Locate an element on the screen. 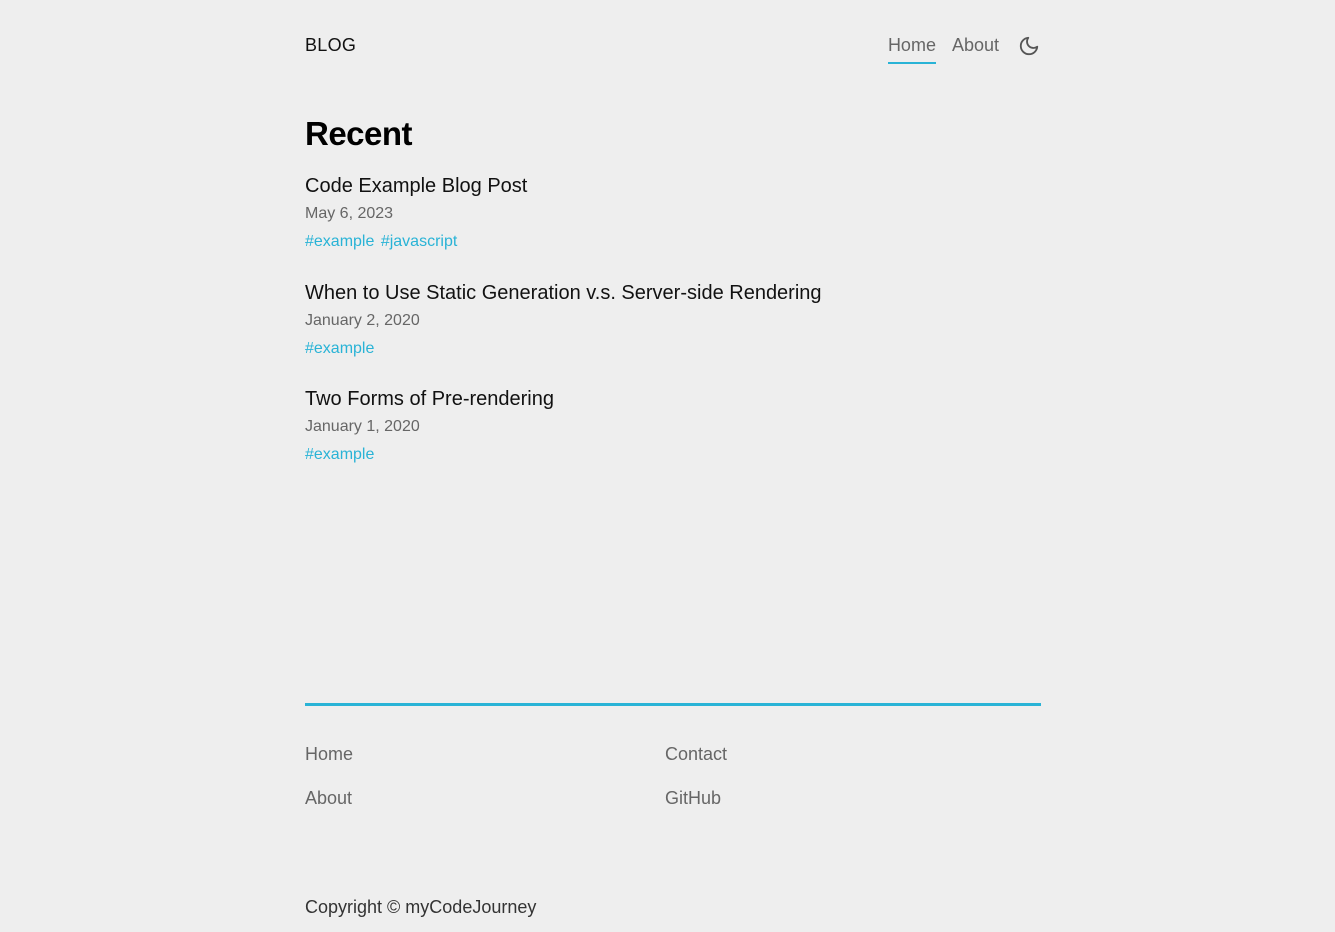 This screenshot has width=1335, height=932. theme-toggle-button is located at coordinates (1029, 46).